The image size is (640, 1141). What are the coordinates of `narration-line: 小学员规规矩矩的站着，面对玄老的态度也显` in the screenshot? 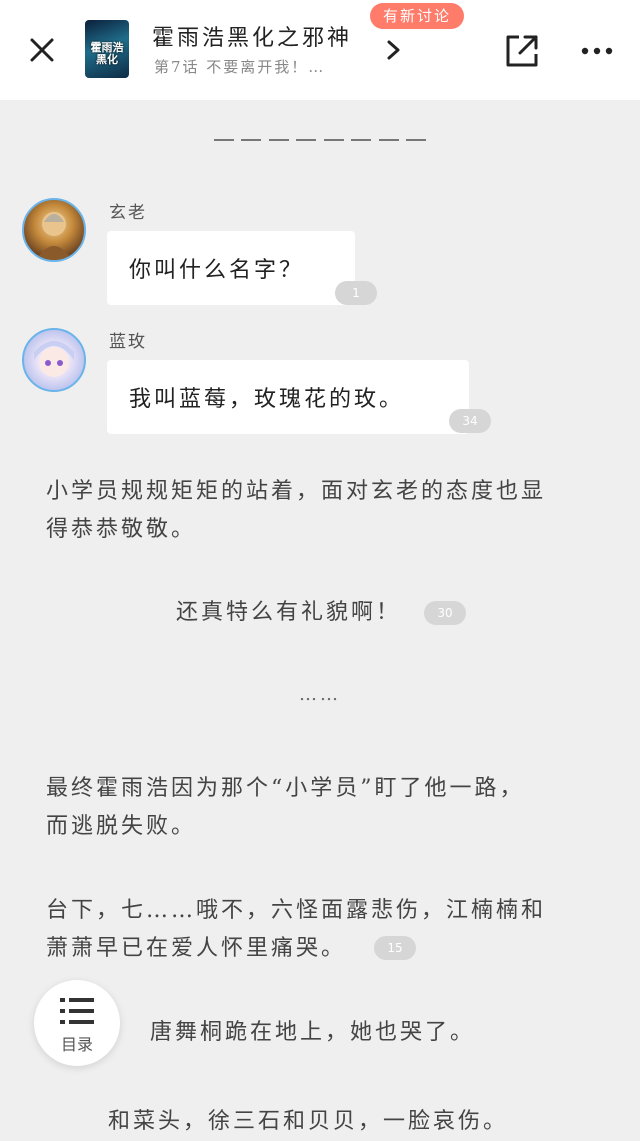 It's located at (296, 491).